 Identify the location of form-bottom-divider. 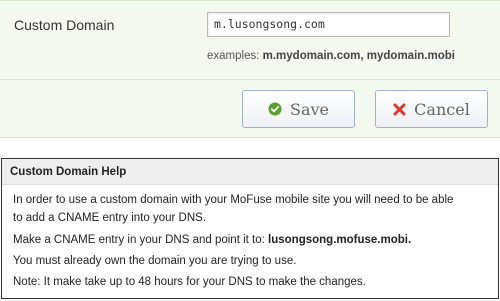
(250, 137).